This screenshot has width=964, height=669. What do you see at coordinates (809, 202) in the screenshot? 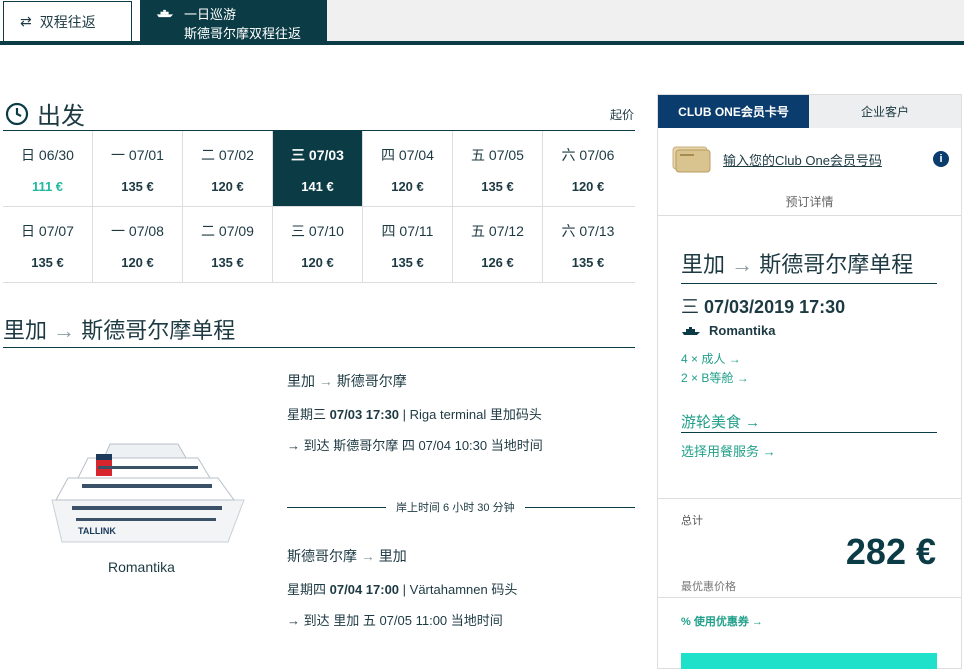
I see `booking-details-label: 预订详情` at bounding box center [809, 202].